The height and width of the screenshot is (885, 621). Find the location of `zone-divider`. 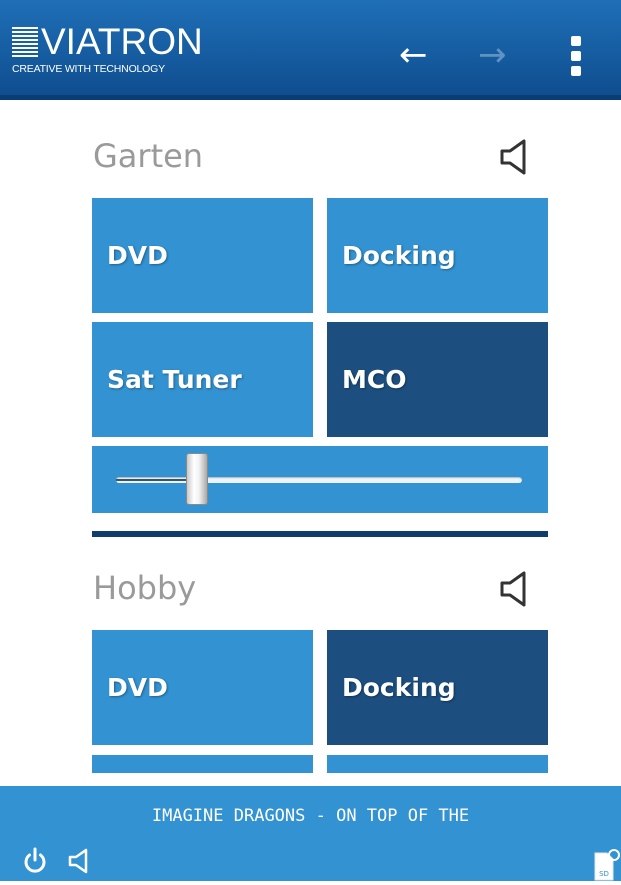

zone-divider is located at coordinates (320, 534).